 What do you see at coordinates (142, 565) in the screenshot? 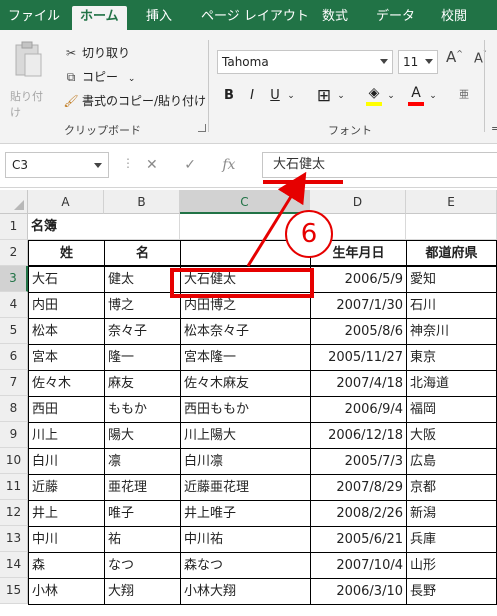
I see `cell-mei: なつ` at bounding box center [142, 565].